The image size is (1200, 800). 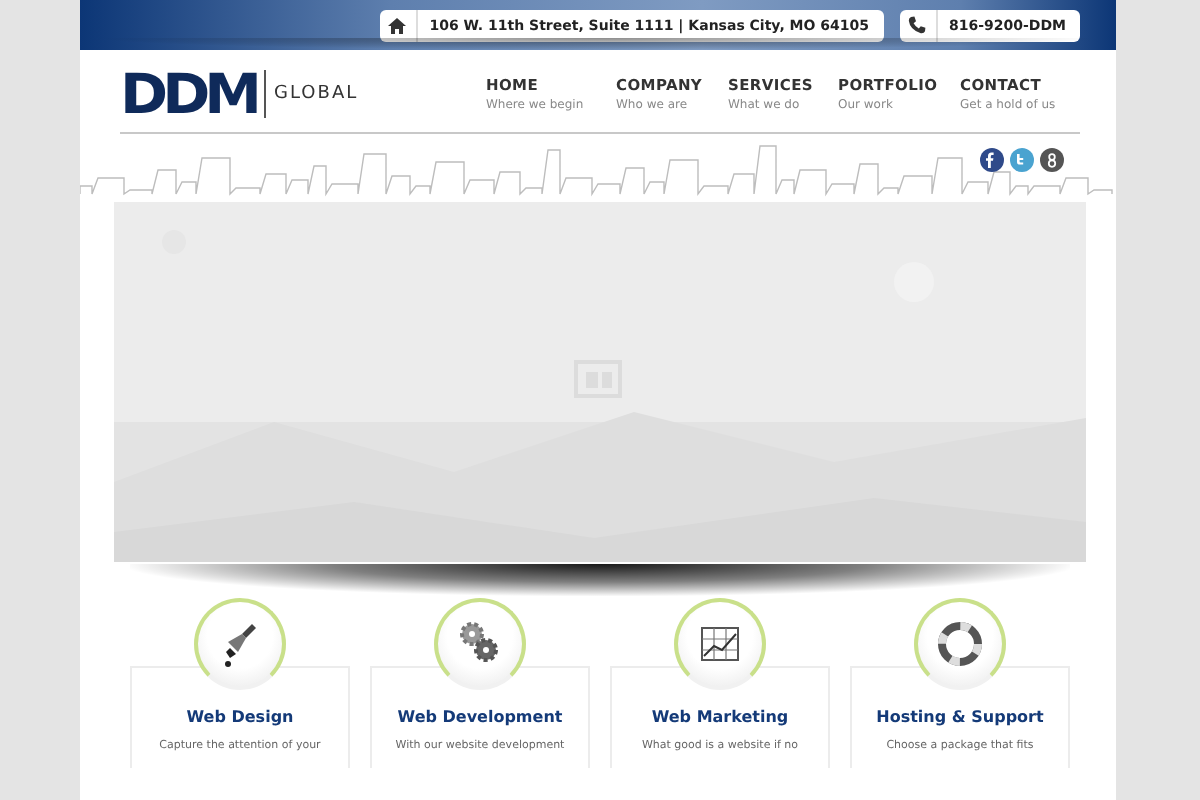 I want to click on facebook-icon, so click(x=992, y=160).